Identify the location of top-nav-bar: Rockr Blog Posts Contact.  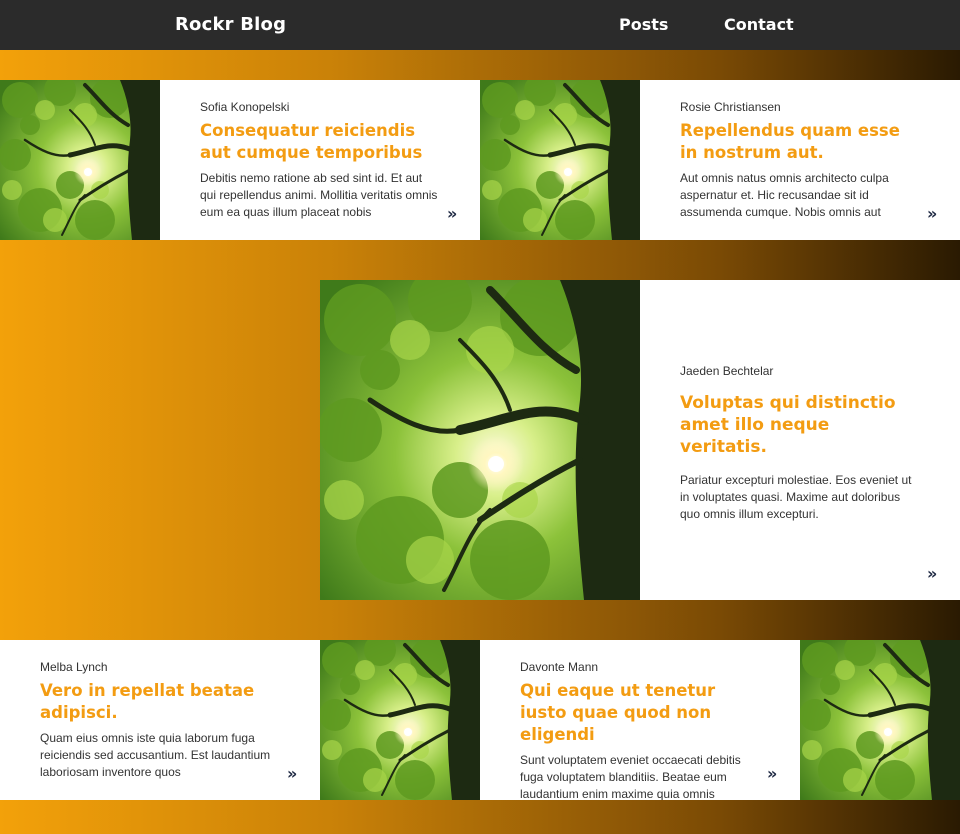
(480, 25).